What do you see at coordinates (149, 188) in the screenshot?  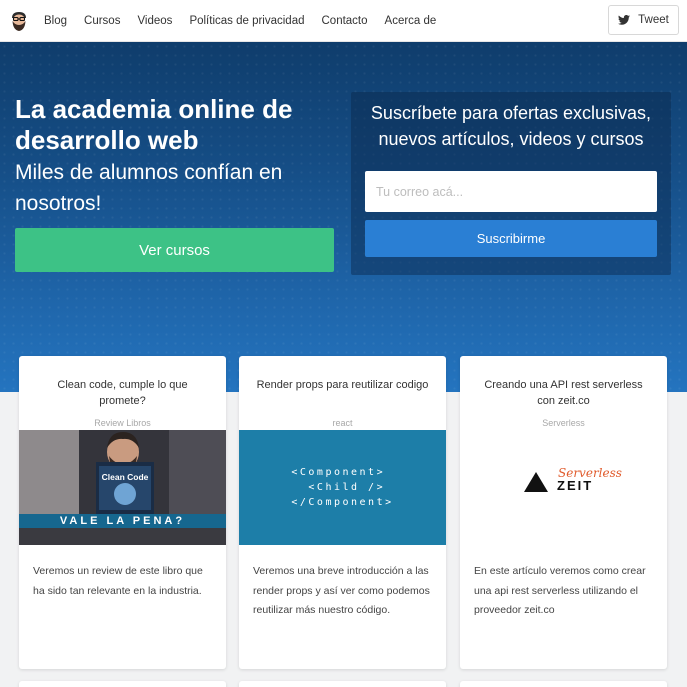 I see `hero-subtitle: Miles de alumnos confían en nosotros!` at bounding box center [149, 188].